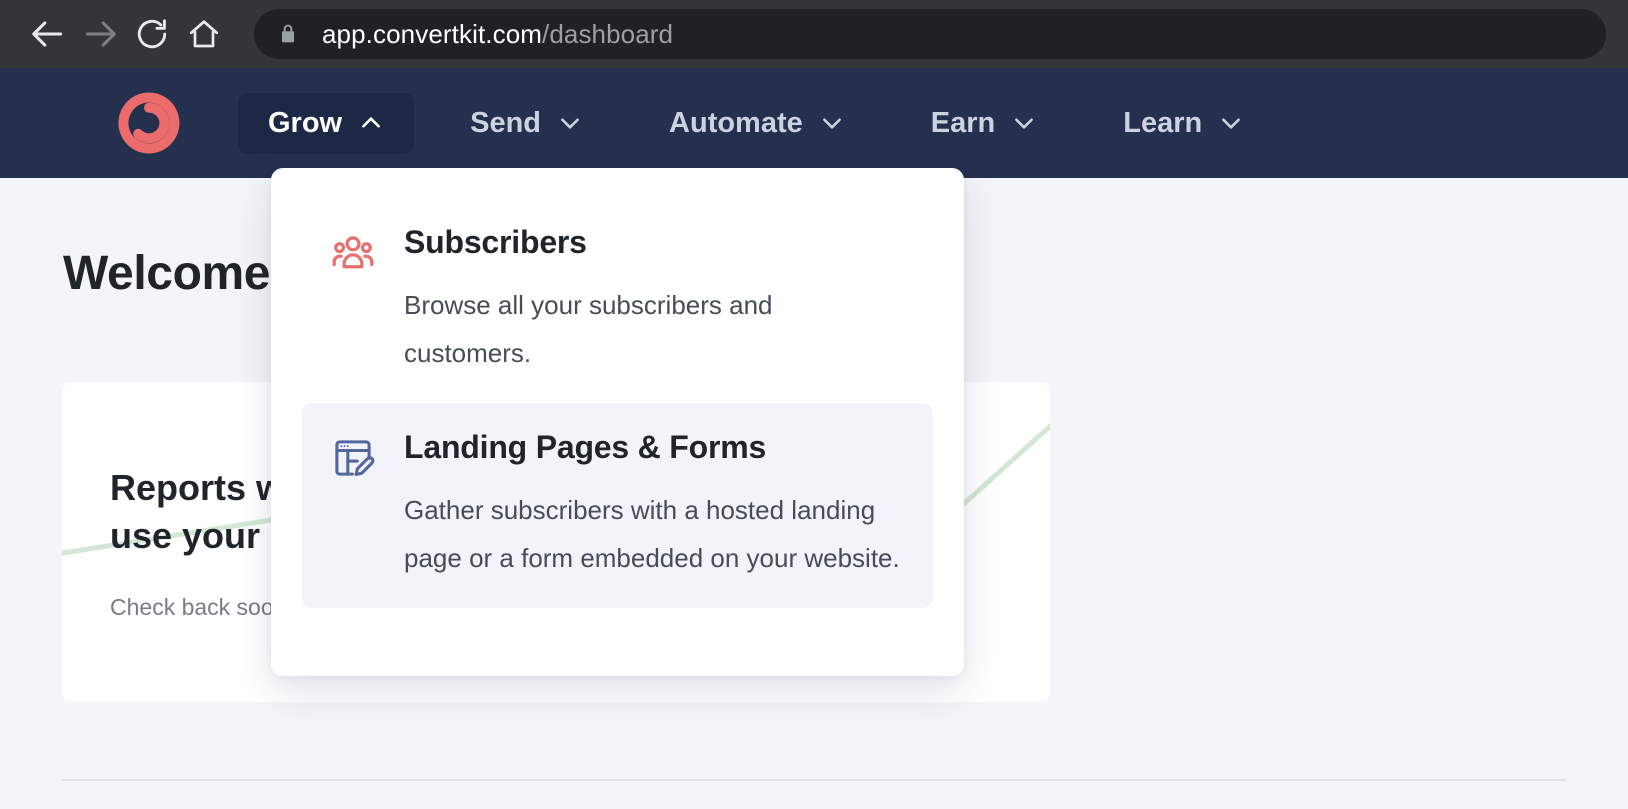  I want to click on app-navbar: Grow Send Automate Earn Learn, so click(814, 123).